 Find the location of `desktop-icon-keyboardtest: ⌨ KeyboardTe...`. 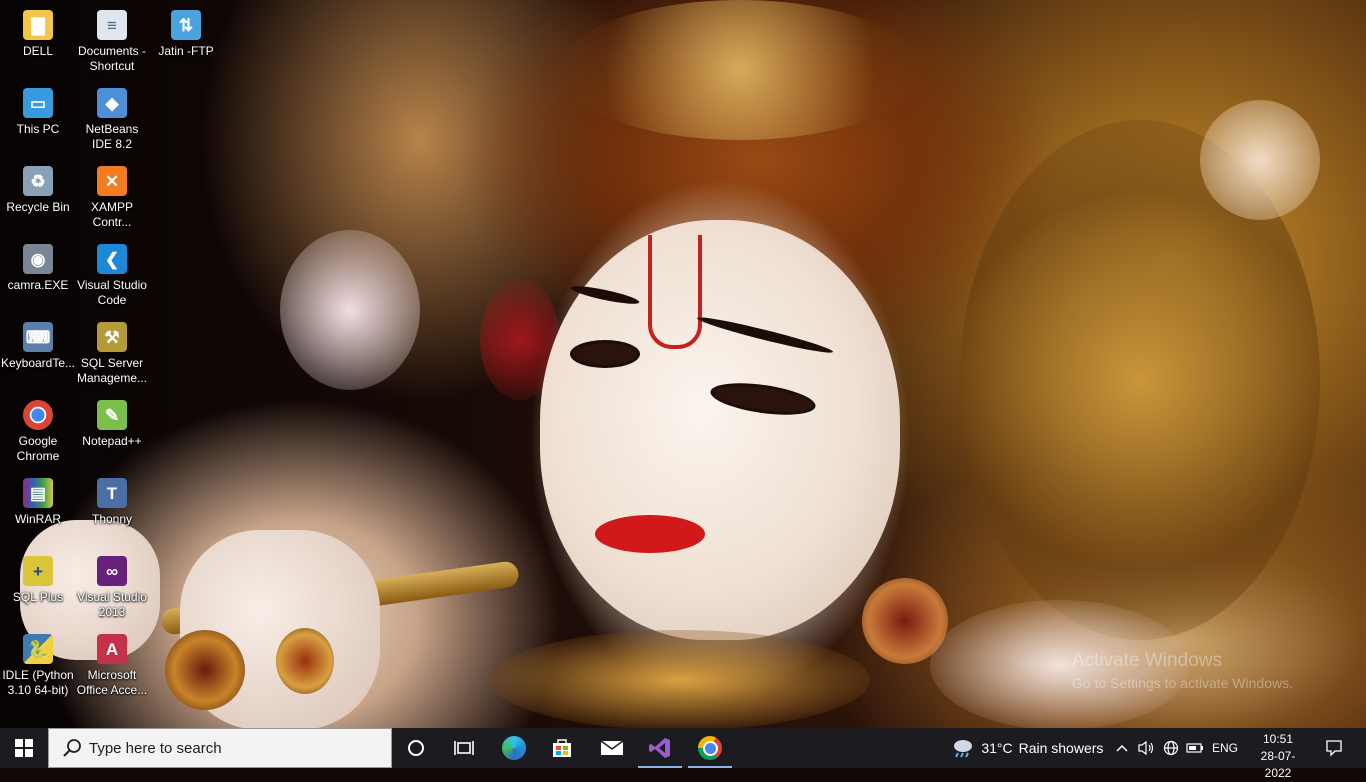

desktop-icon-keyboardtest: ⌨ KeyboardTe... is located at coordinates (38, 354).